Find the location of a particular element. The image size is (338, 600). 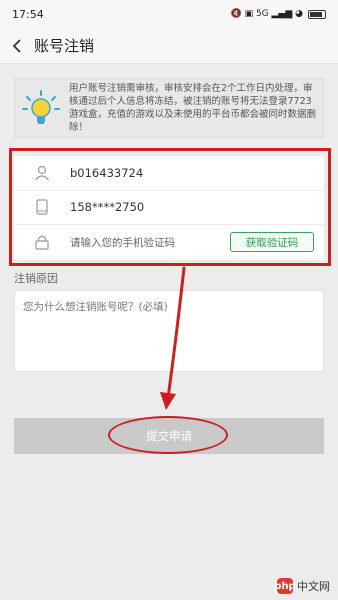

page-title: 账号注销 is located at coordinates (64, 46).